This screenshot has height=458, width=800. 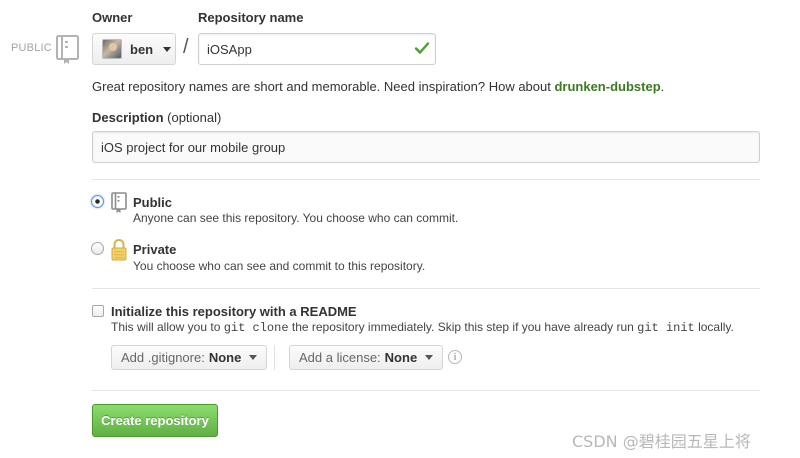 I want to click on create-repository-button: Create repository, so click(x=155, y=420).